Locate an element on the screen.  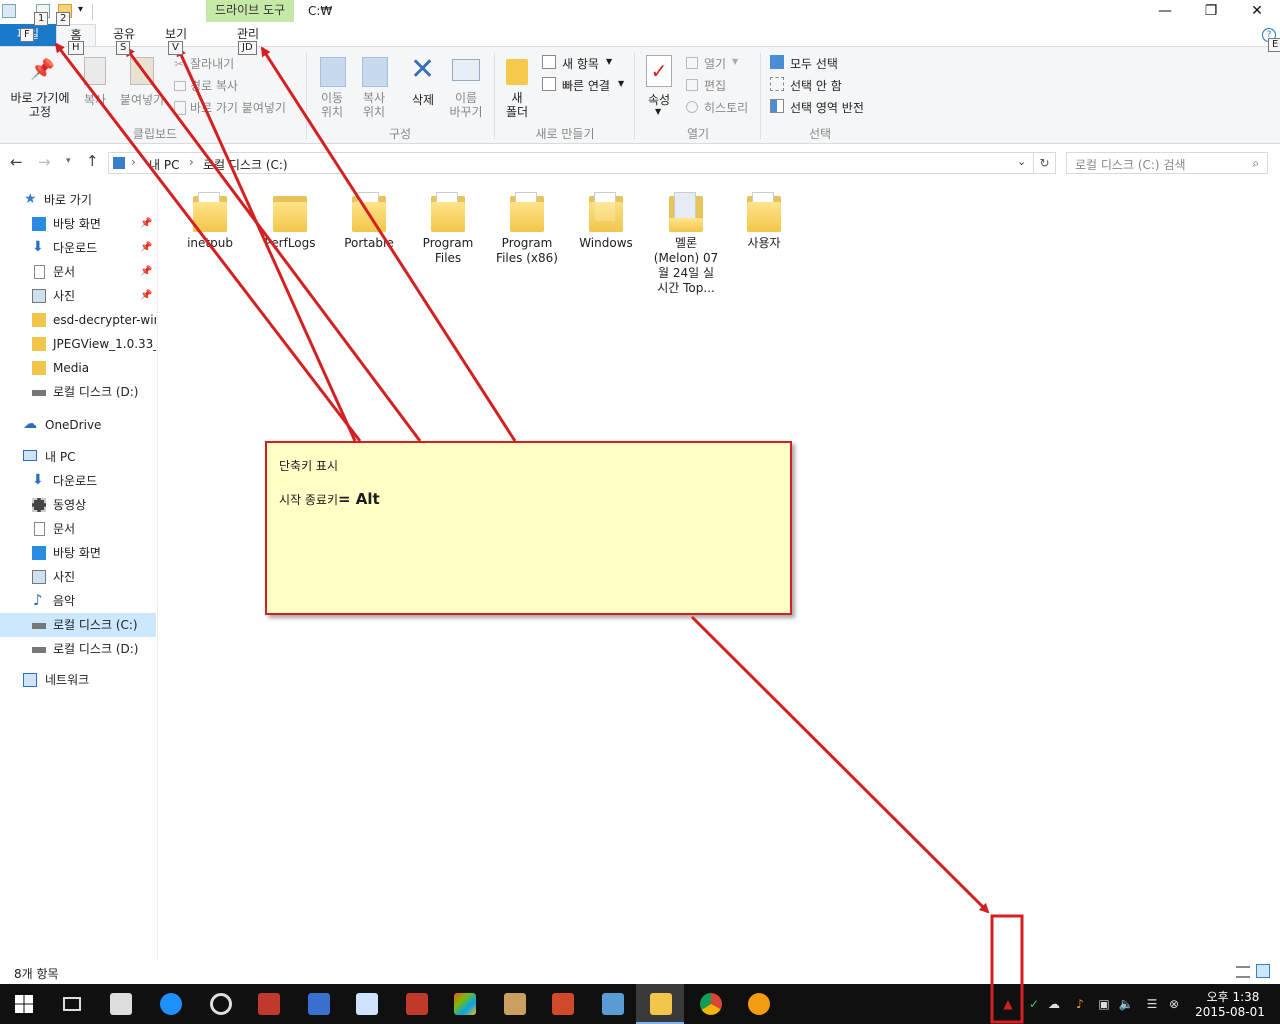
photos-icon is located at coordinates (613, 1004).